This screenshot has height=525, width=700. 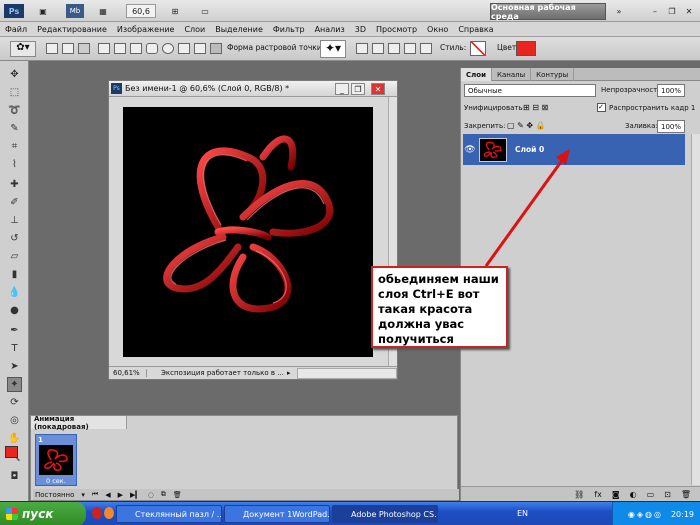 What do you see at coordinates (109, 513) in the screenshot?
I see `firefox-icon` at bounding box center [109, 513].